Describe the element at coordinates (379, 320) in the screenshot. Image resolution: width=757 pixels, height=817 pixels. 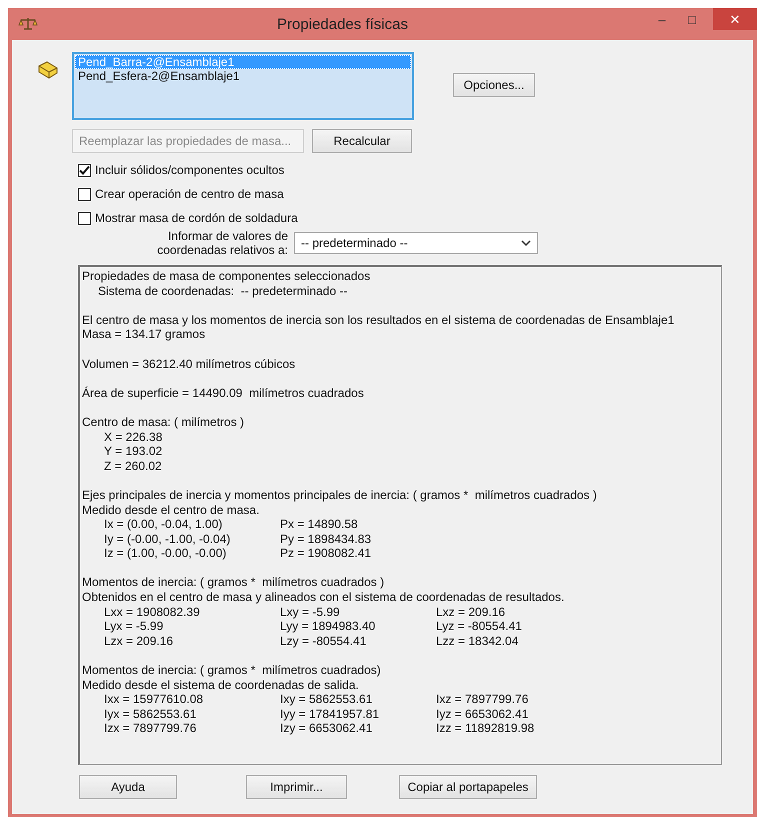
I see `result-line: El centro de masa y los momentos de inercia son los resultados en el sistema de coordenadas de Ensamblaje1` at that location.